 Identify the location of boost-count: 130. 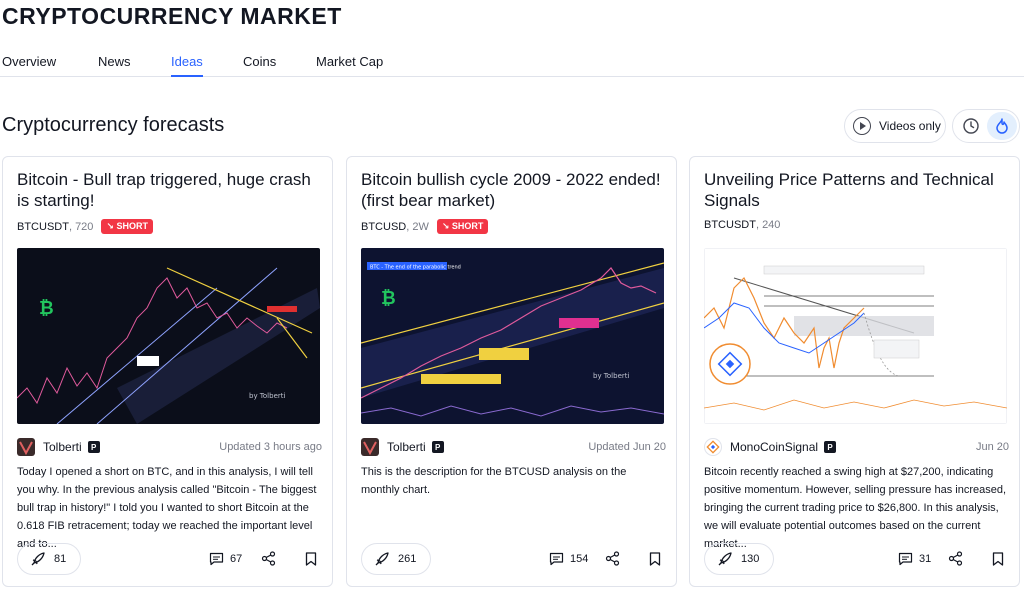
(750, 559).